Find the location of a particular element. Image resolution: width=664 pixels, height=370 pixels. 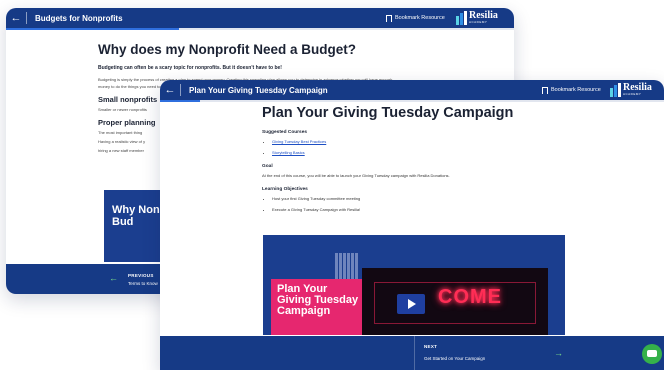

page-title: Plan Your Giving Tuesday Campaign is located at coordinates (388, 113).